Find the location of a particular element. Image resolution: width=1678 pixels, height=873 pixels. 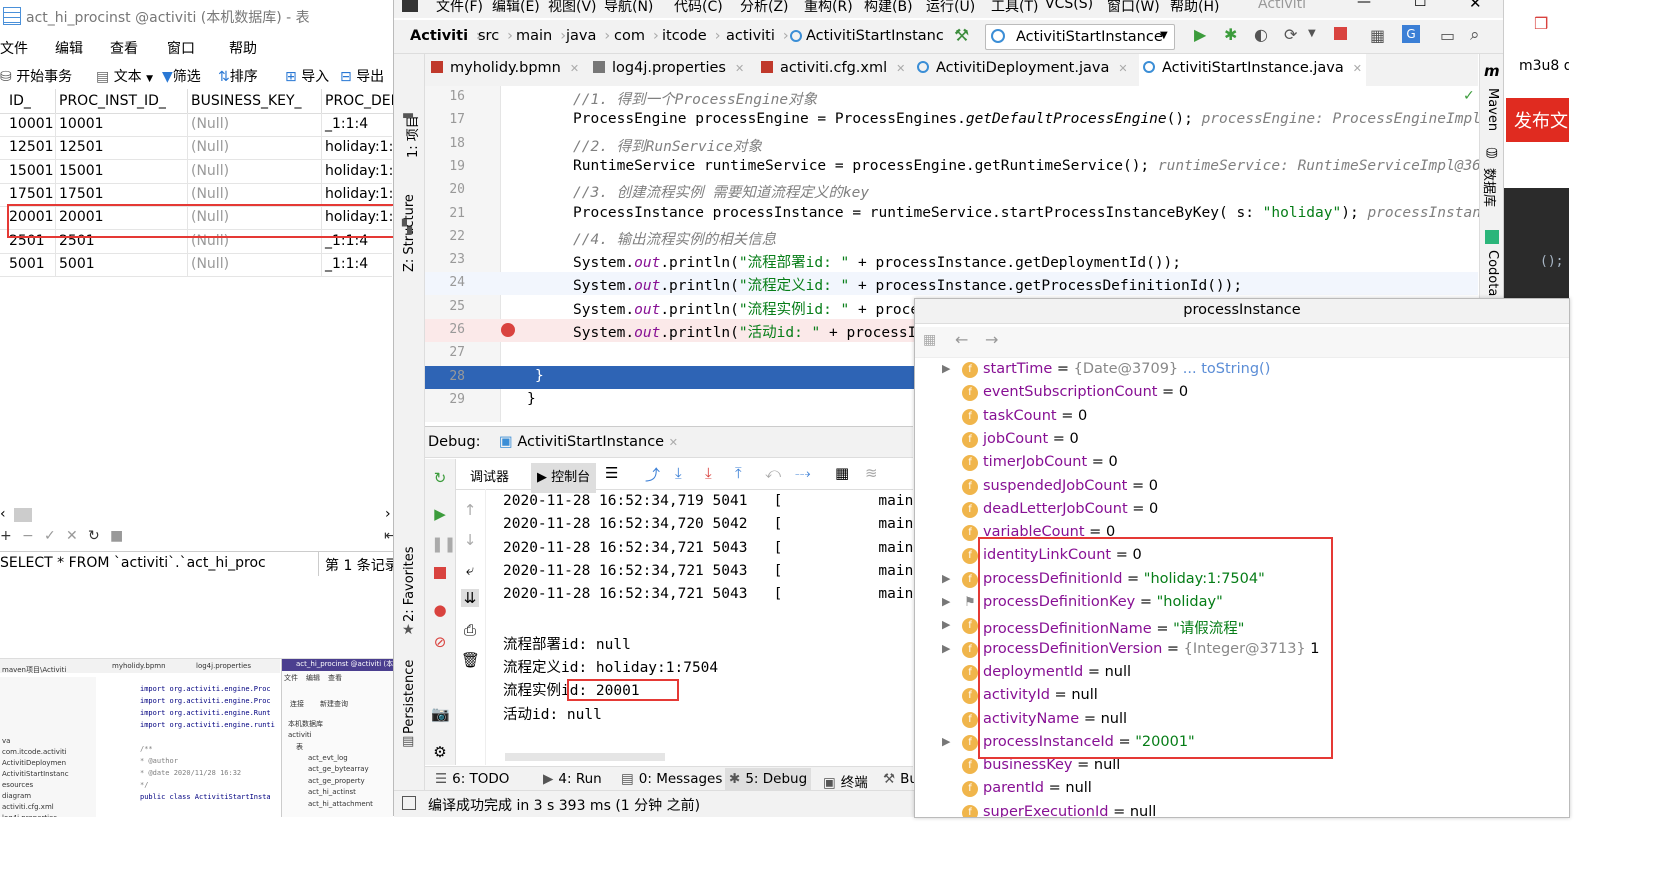

code-line: 16 //1. 得到一个ProcessEngine对象 is located at coordinates (951, 97).